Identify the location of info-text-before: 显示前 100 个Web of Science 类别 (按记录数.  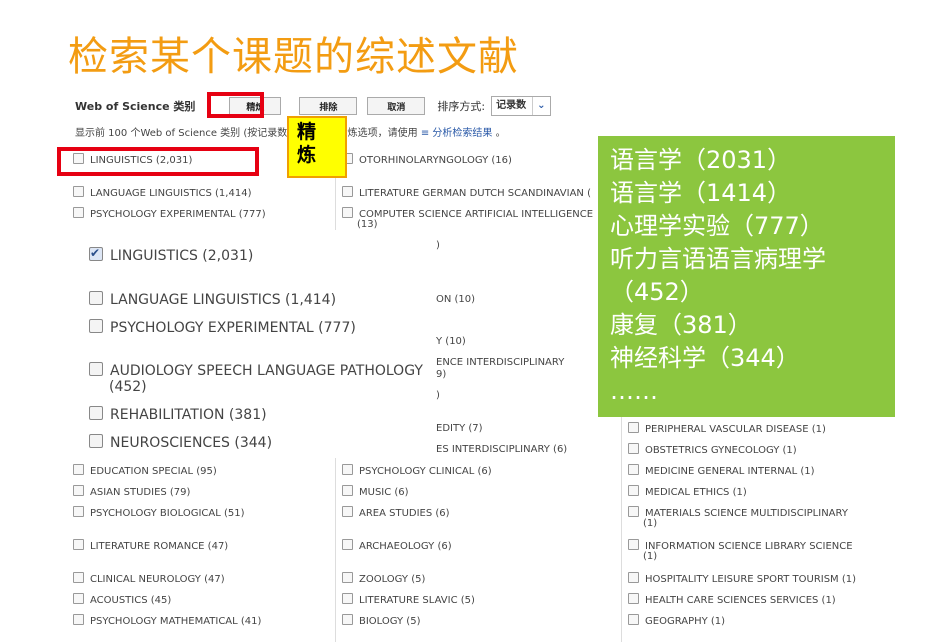
(181, 133).